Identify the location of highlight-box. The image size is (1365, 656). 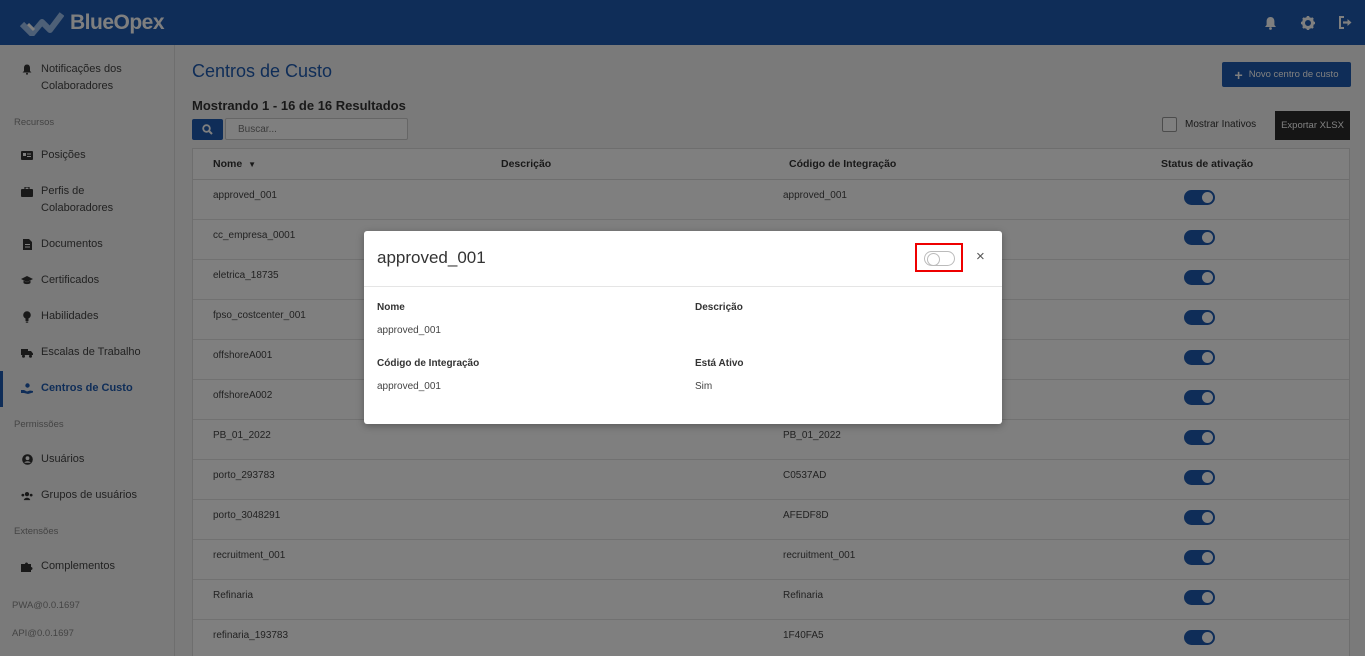
(939, 257).